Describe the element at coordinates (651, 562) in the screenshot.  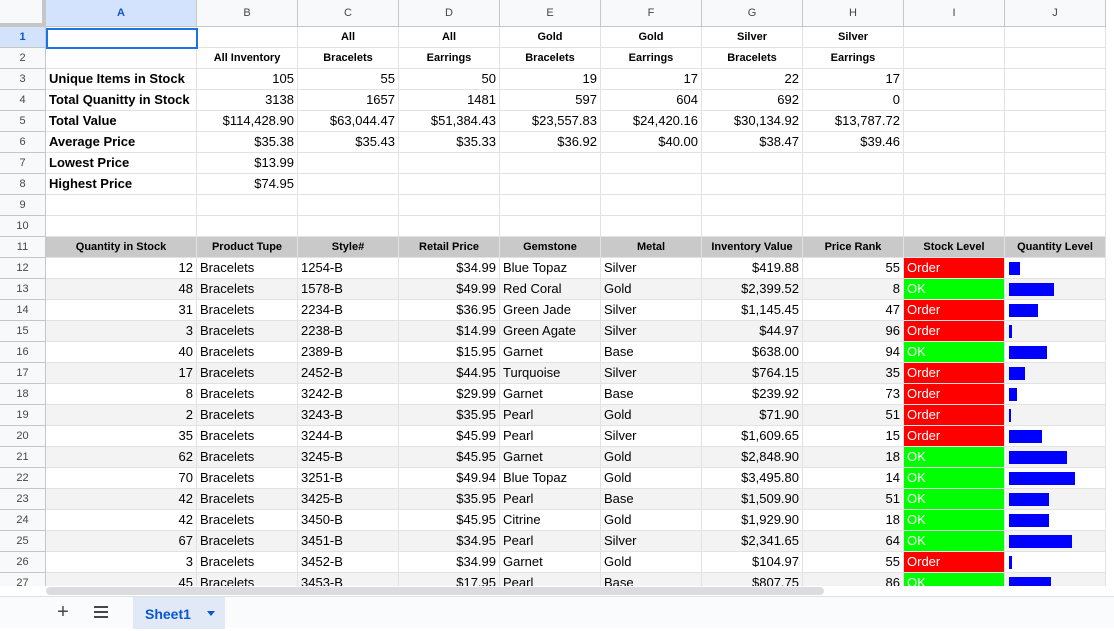
I see `cell-F26: Gold` at that location.